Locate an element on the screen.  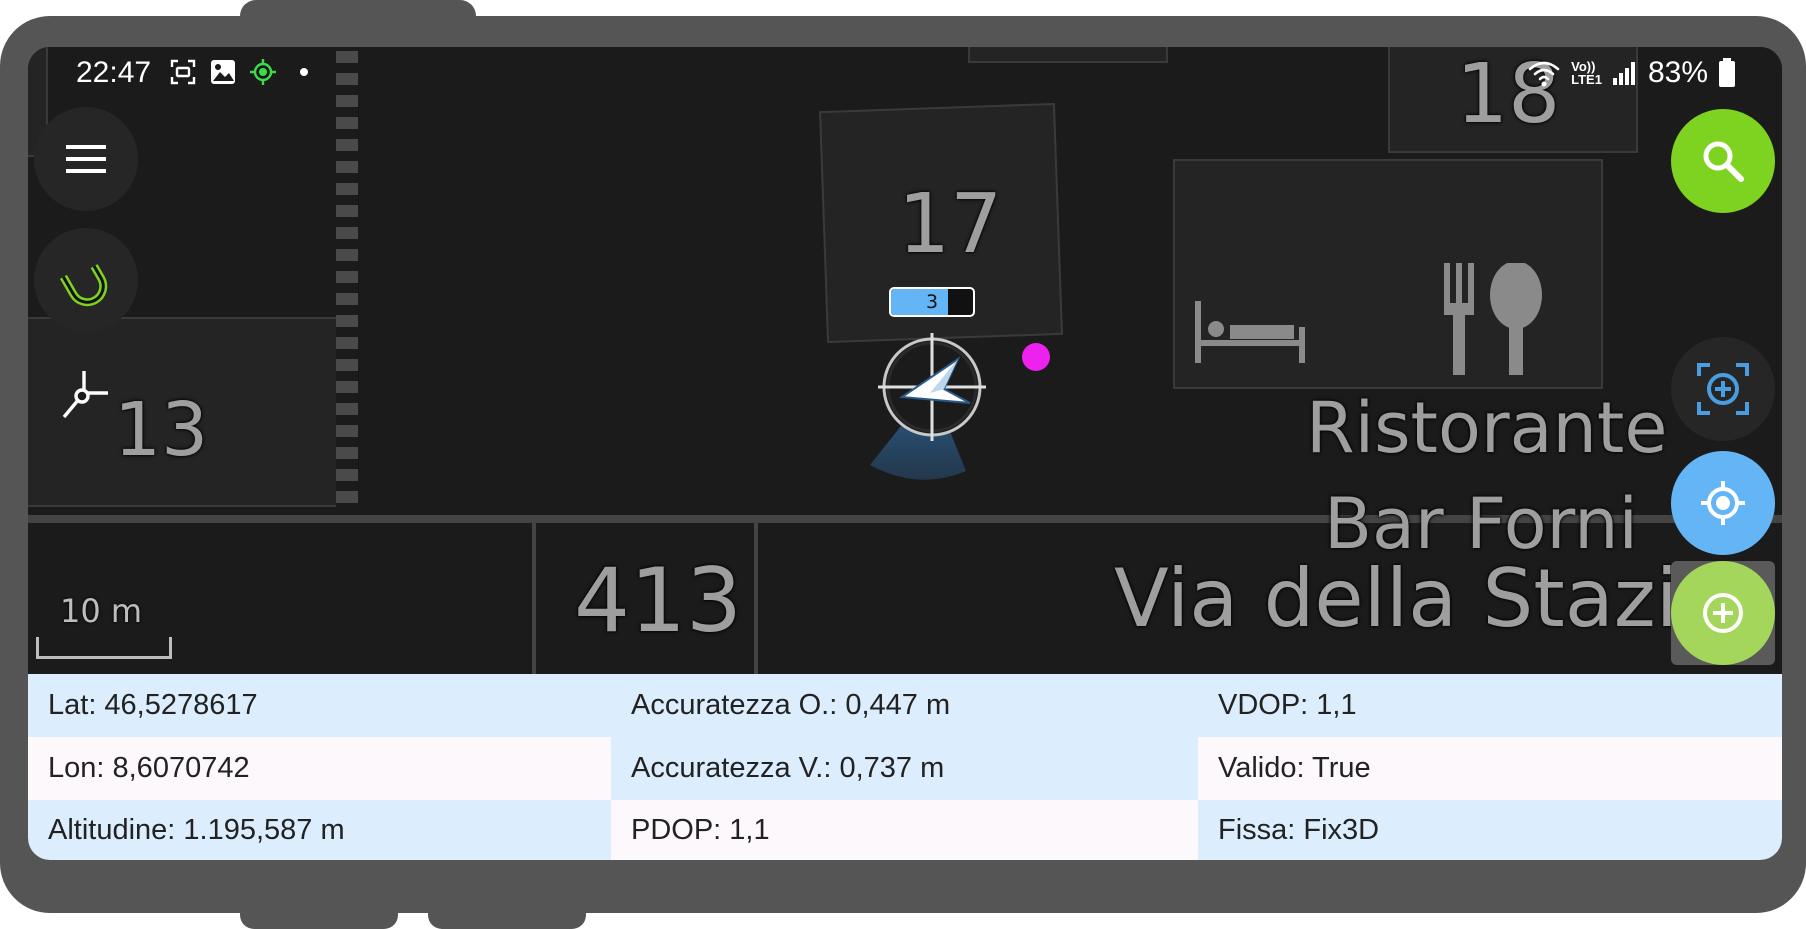
lte-label: LTE1 is located at coordinates (1586, 79).